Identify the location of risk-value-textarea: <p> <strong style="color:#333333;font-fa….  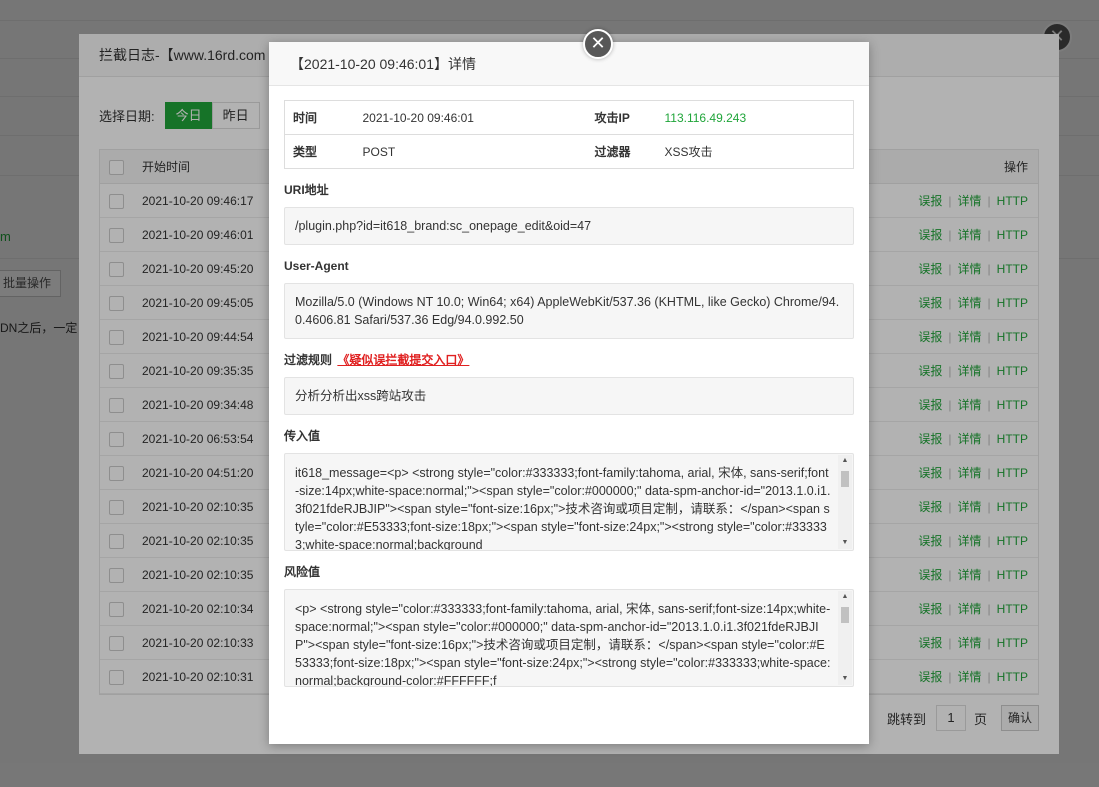
(569, 638).